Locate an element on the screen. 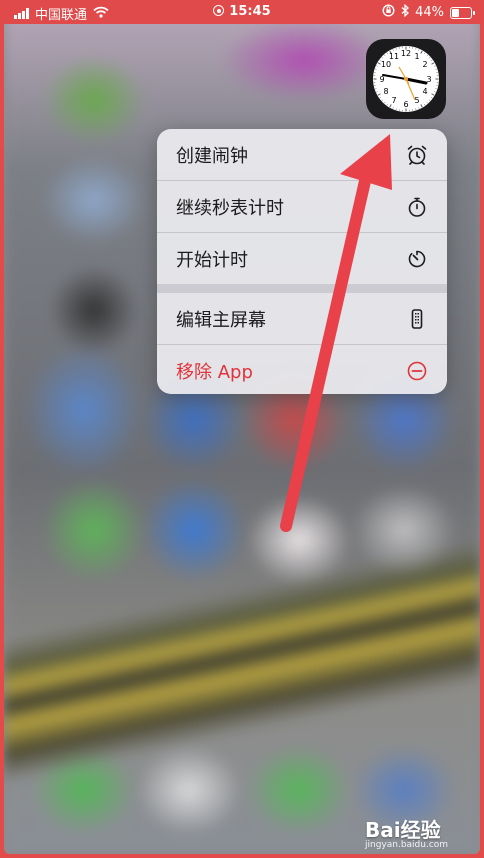  annotation-arrow is located at coordinates (336, 333).